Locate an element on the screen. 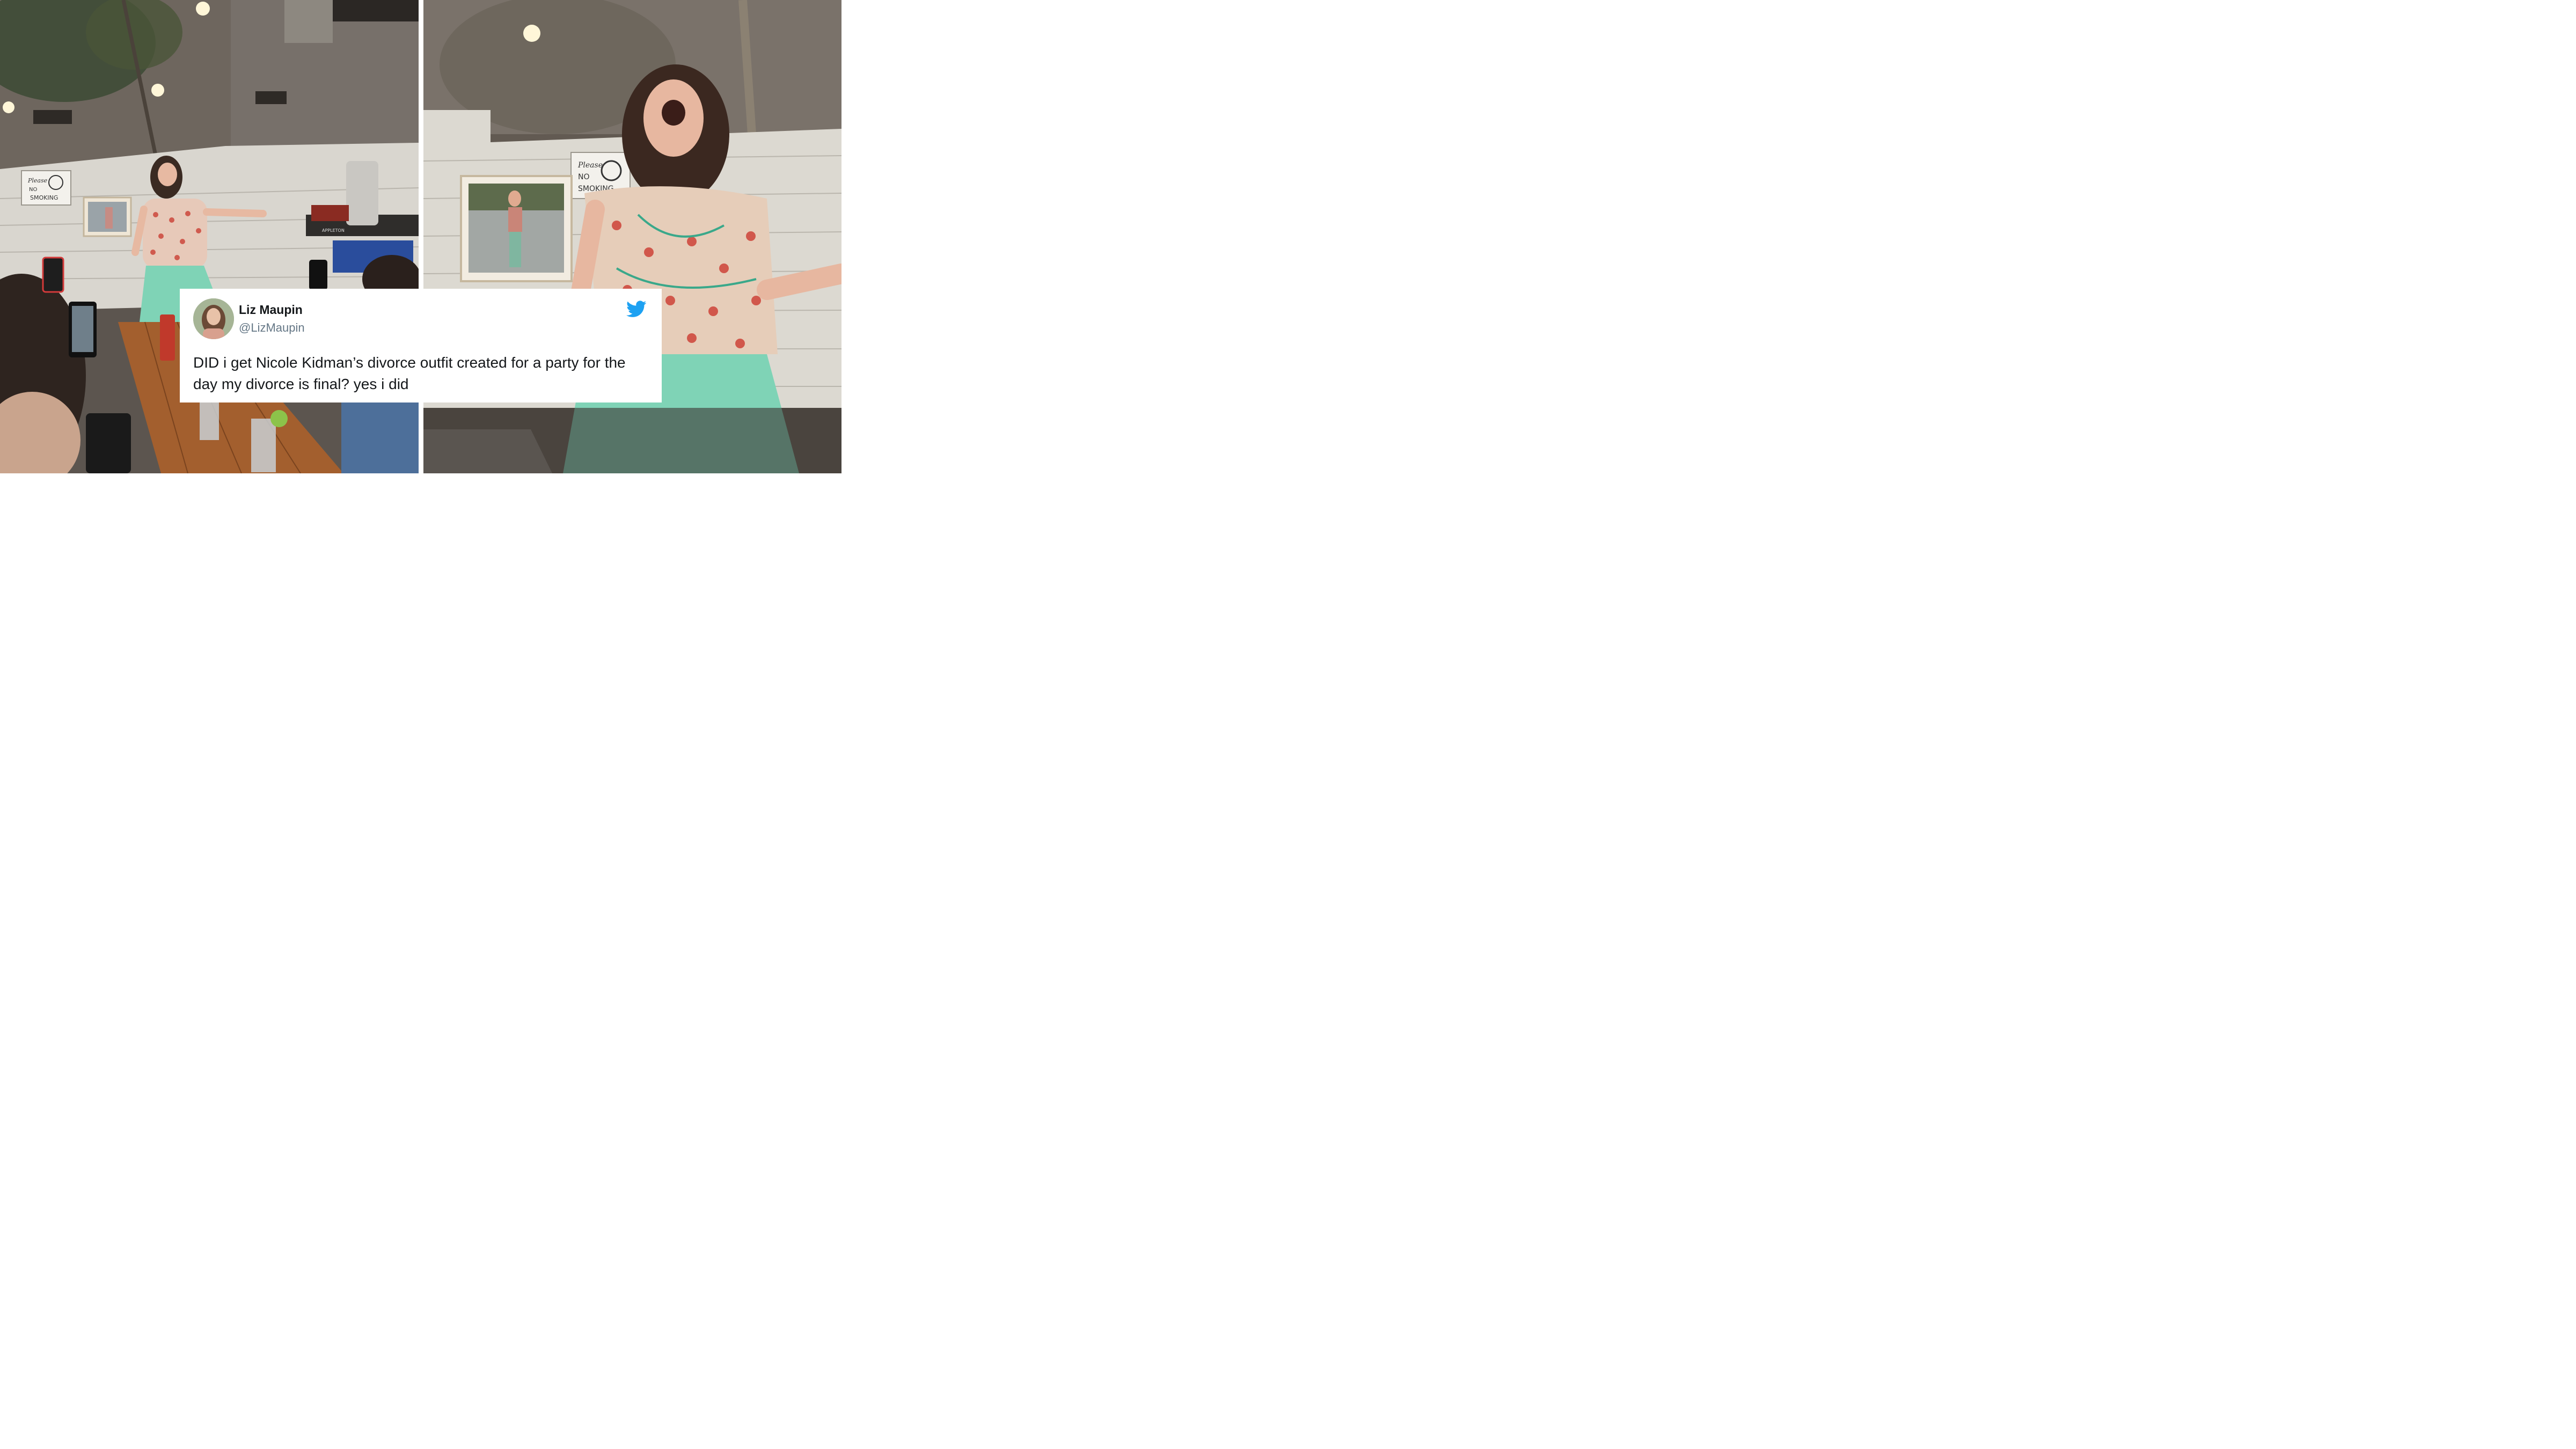  right-sign-no: NO is located at coordinates (584, 177).